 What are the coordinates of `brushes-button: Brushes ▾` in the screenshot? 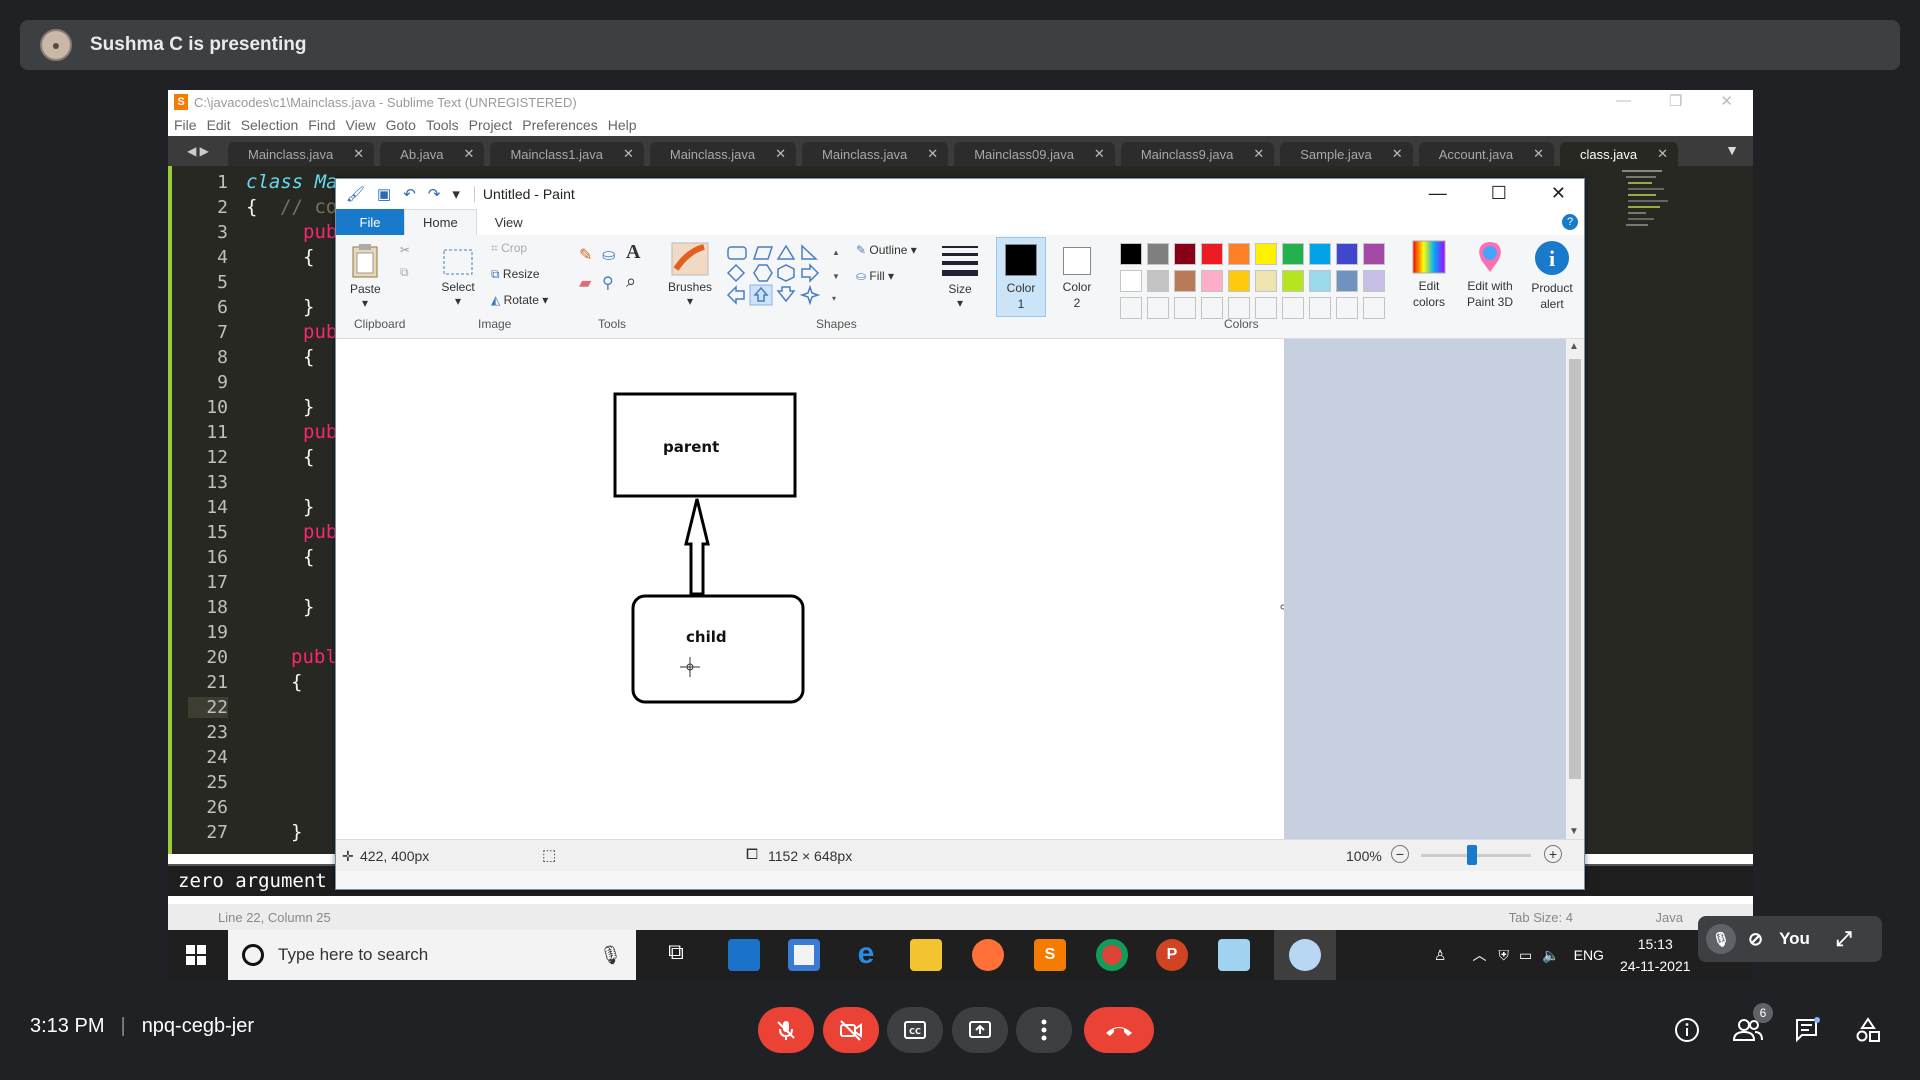 It's located at (690, 274).